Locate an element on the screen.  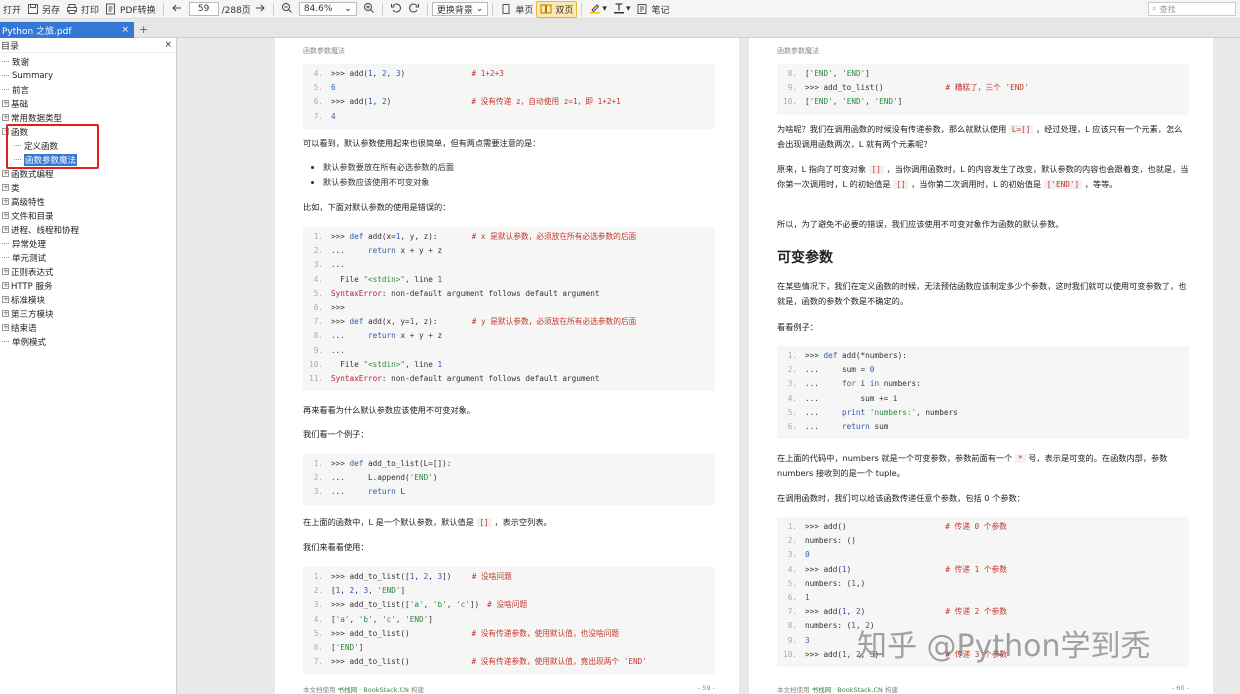
highlight-button: ▾ is located at coordinates (598, 9).